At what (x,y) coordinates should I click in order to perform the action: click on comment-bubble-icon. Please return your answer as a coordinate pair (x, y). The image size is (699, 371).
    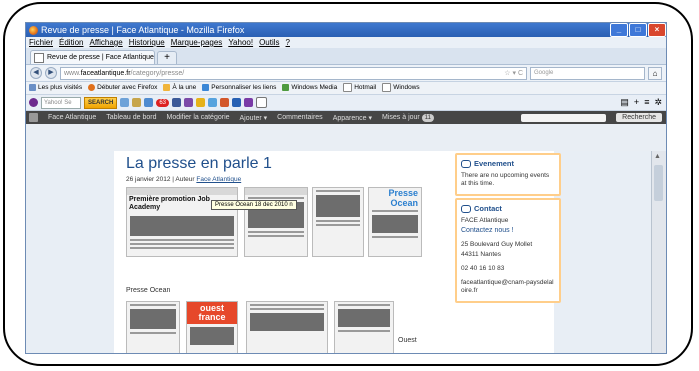
    Looking at the image, I should click on (466, 163).